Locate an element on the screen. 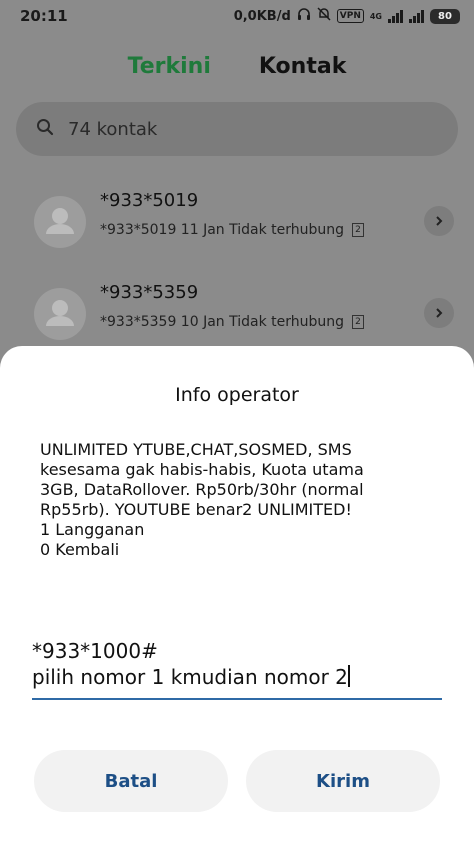  signal-2-icon is located at coordinates (416, 16).